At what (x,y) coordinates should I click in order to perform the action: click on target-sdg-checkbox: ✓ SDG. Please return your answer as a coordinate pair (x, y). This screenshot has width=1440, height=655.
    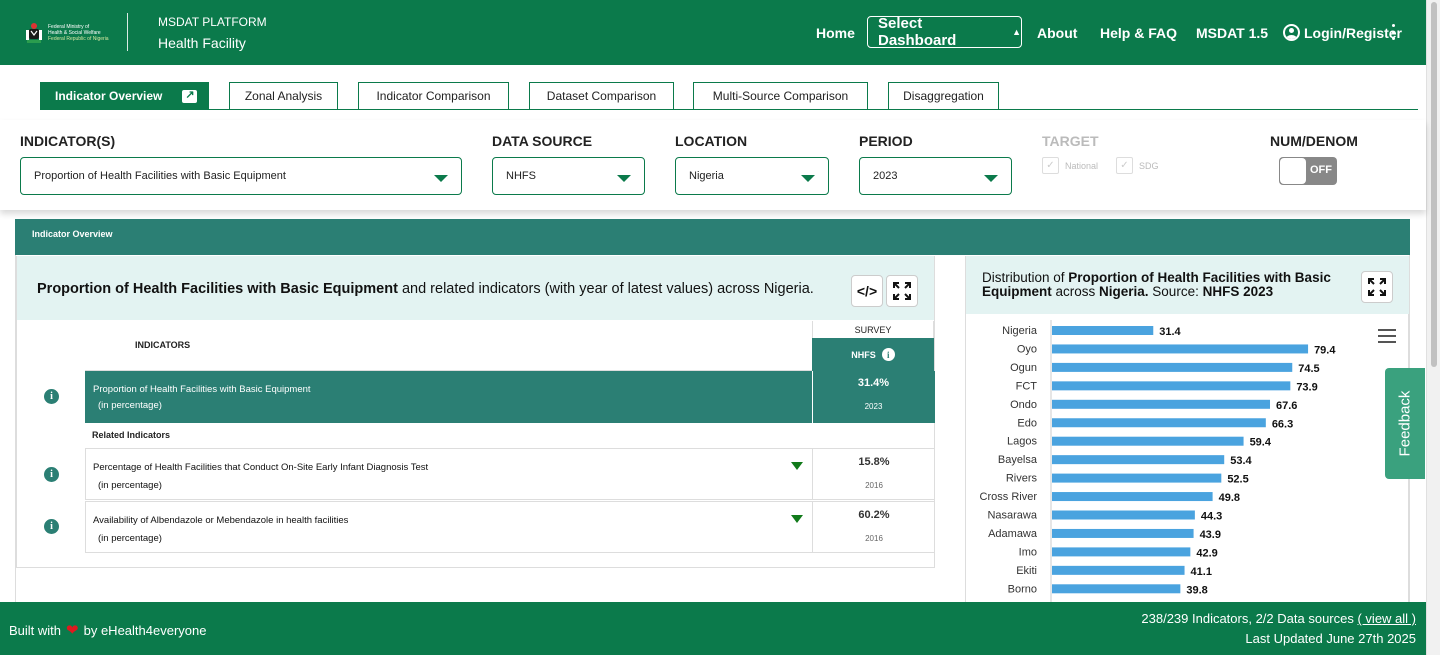
    Looking at the image, I should click on (1137, 165).